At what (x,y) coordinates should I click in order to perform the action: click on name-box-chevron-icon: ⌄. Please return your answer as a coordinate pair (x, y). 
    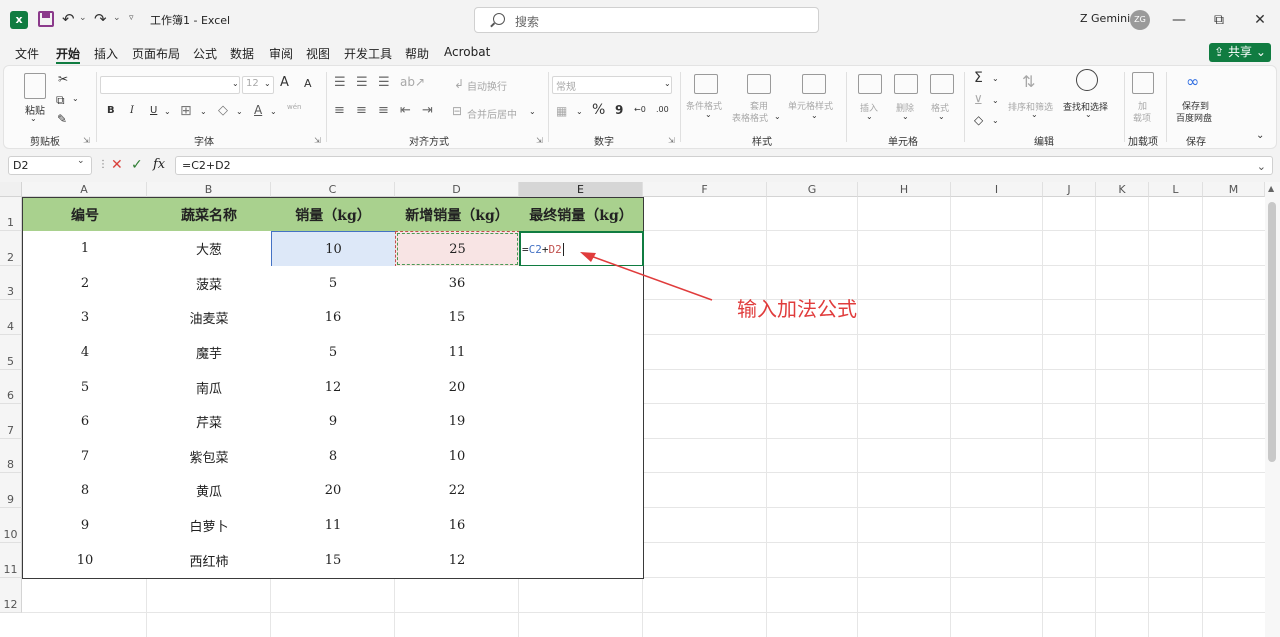
    Looking at the image, I should click on (81, 161).